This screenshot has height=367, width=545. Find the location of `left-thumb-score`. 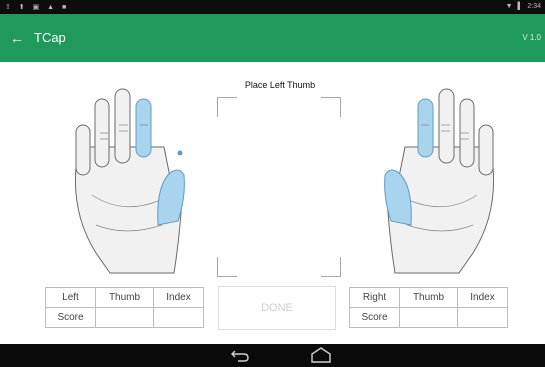

left-thumb-score is located at coordinates (124, 317).